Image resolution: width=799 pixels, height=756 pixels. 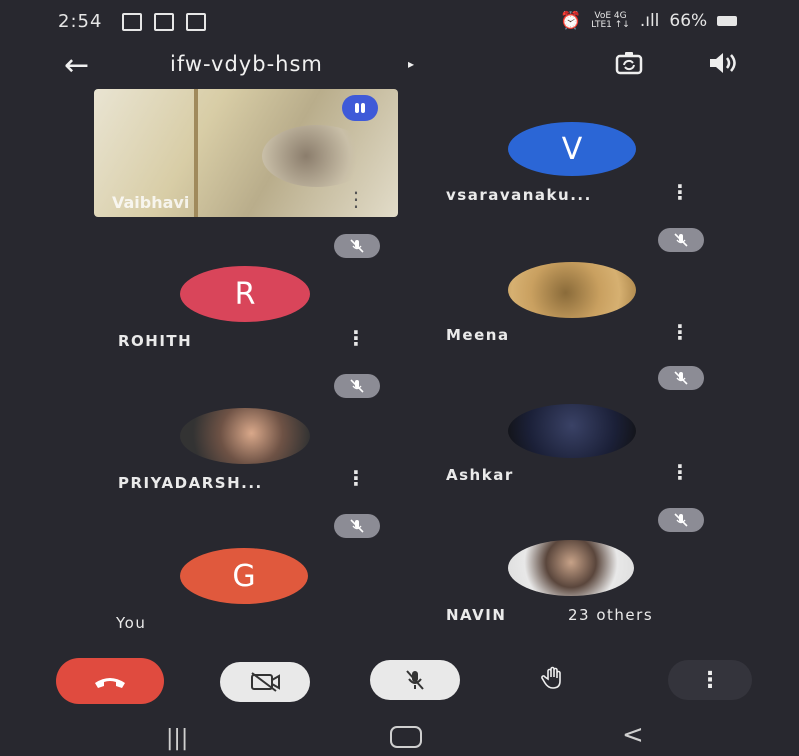 I want to click on back-nav-icon: <, so click(x=633, y=735).